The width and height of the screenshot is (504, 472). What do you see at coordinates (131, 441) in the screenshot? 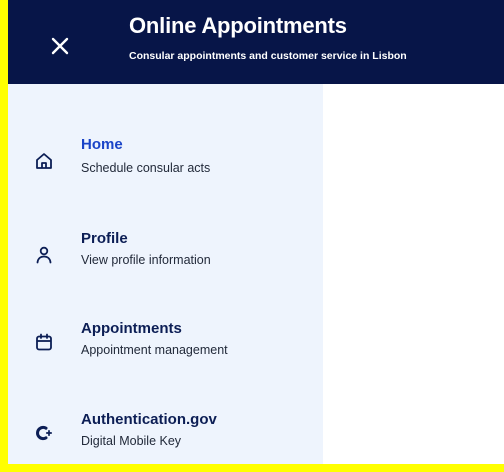
I see `sidebar-item-description: Digital Mobile Key` at bounding box center [131, 441].